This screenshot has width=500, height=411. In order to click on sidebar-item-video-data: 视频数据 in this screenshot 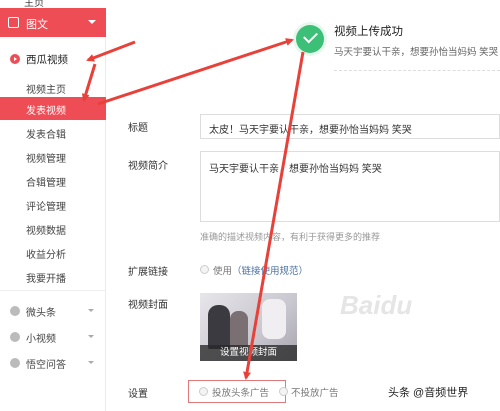, I will do `click(53, 228)`.